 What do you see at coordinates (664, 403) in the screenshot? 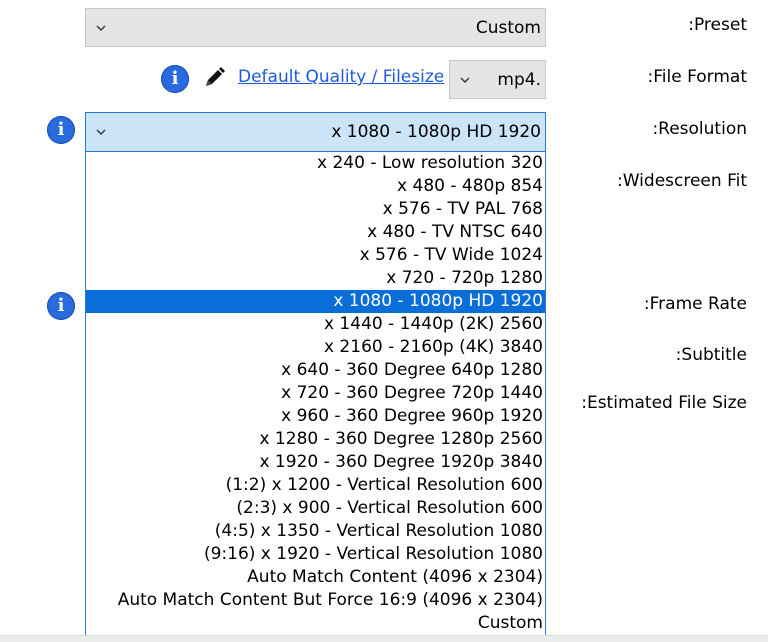
I see `estimated-file-size-label: :Estimated File Size` at bounding box center [664, 403].